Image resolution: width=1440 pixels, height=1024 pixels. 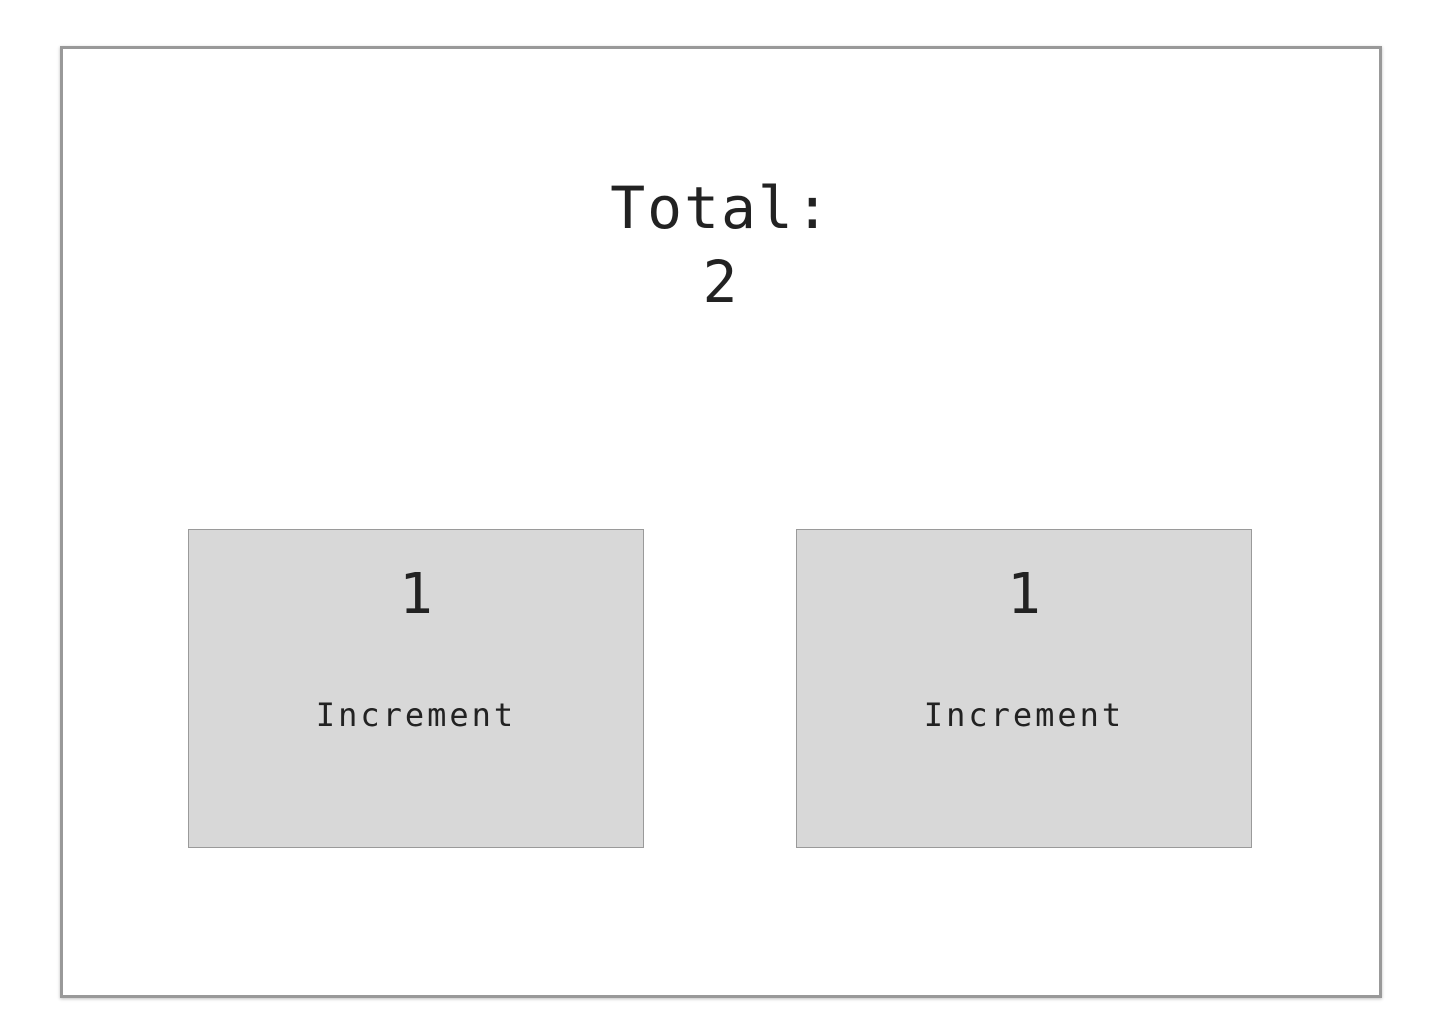 I want to click on total-value: 2, so click(x=721, y=282).